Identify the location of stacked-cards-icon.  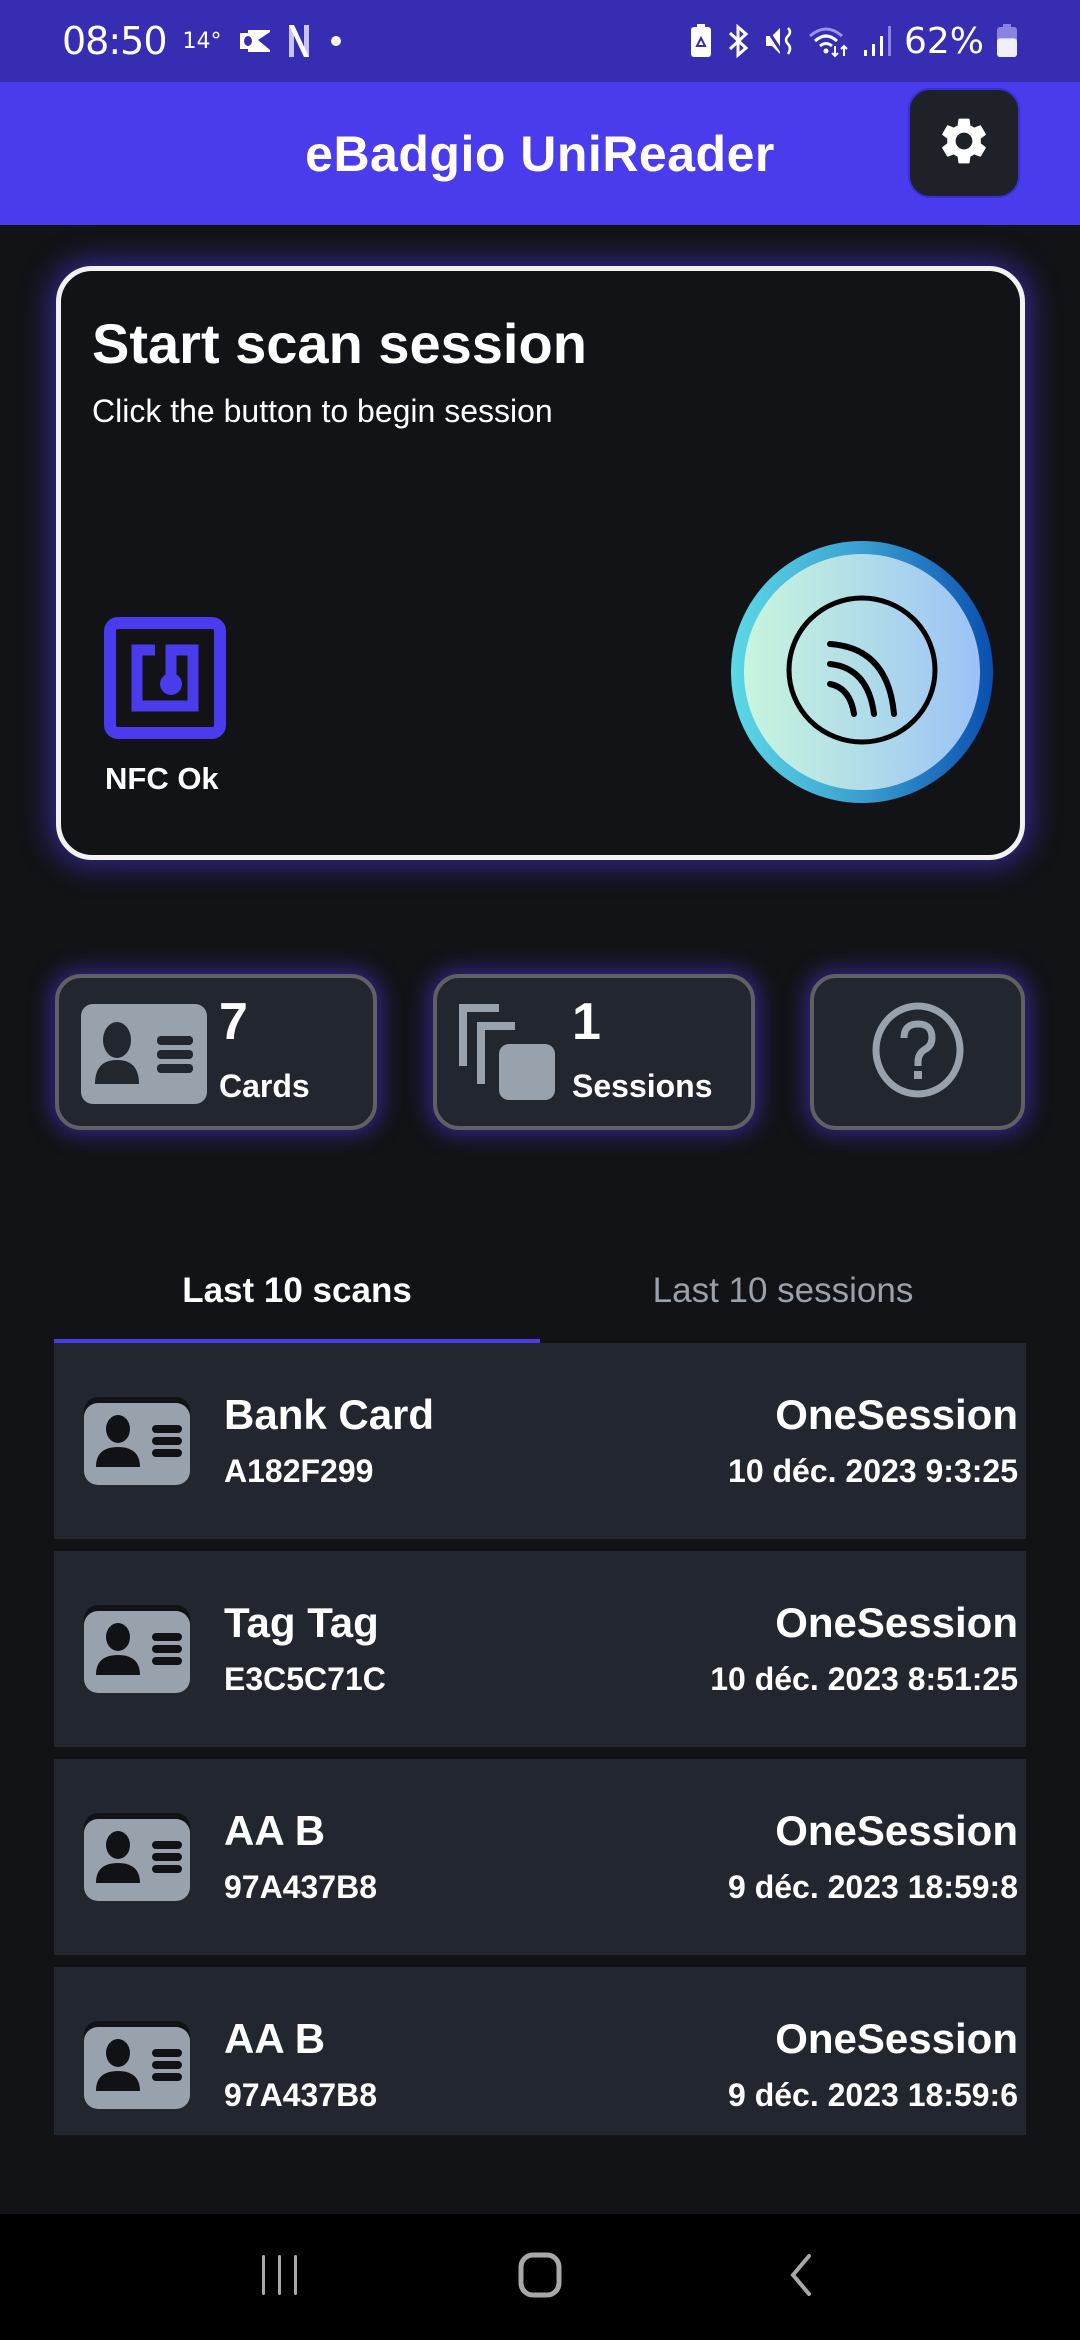
(509, 1056).